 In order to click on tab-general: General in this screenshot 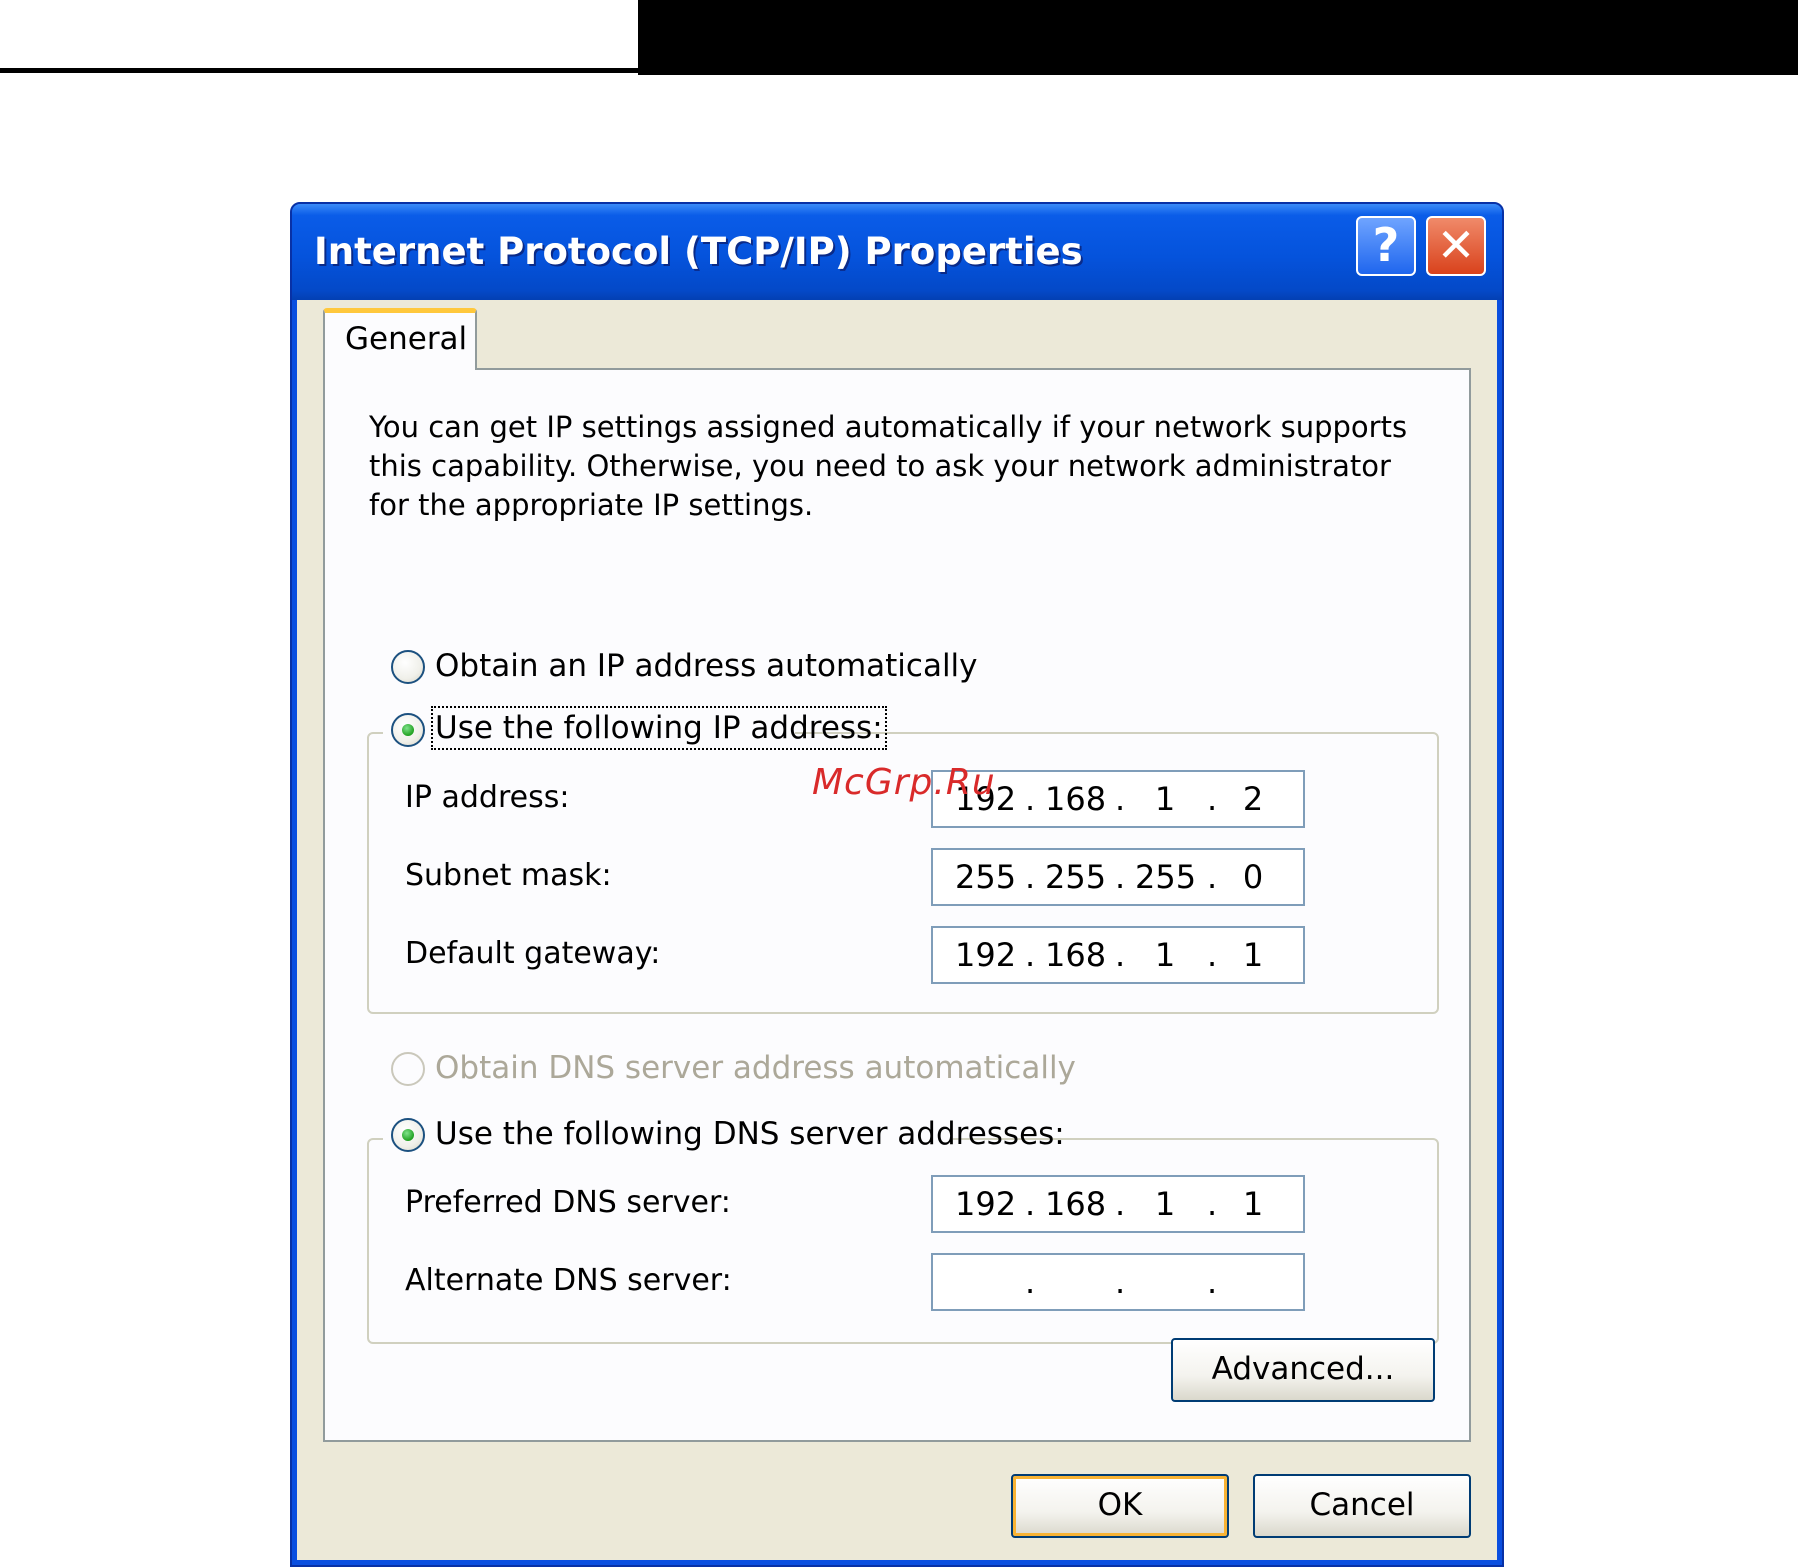, I will do `click(400, 339)`.